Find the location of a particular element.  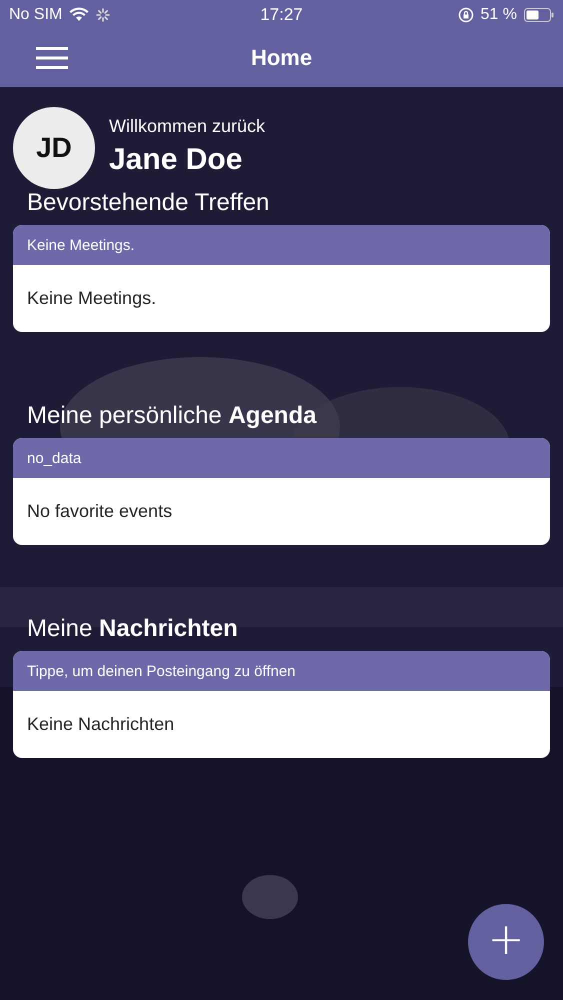

user-name: Jane Doe is located at coordinates (176, 159).